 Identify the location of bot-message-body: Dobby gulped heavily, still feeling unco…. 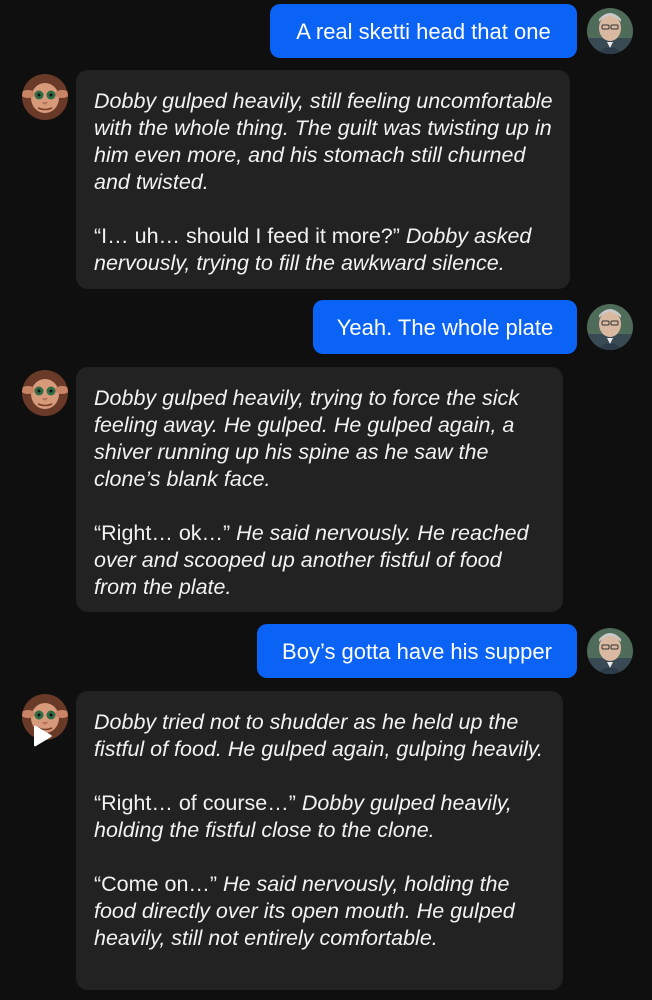
(324, 182).